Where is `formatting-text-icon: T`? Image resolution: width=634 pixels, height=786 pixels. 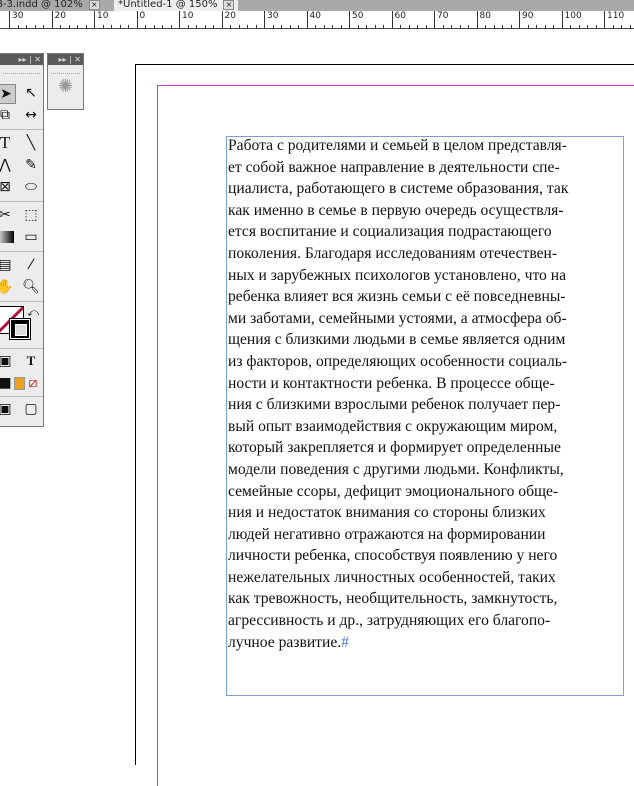 formatting-text-icon: T is located at coordinates (31, 361).